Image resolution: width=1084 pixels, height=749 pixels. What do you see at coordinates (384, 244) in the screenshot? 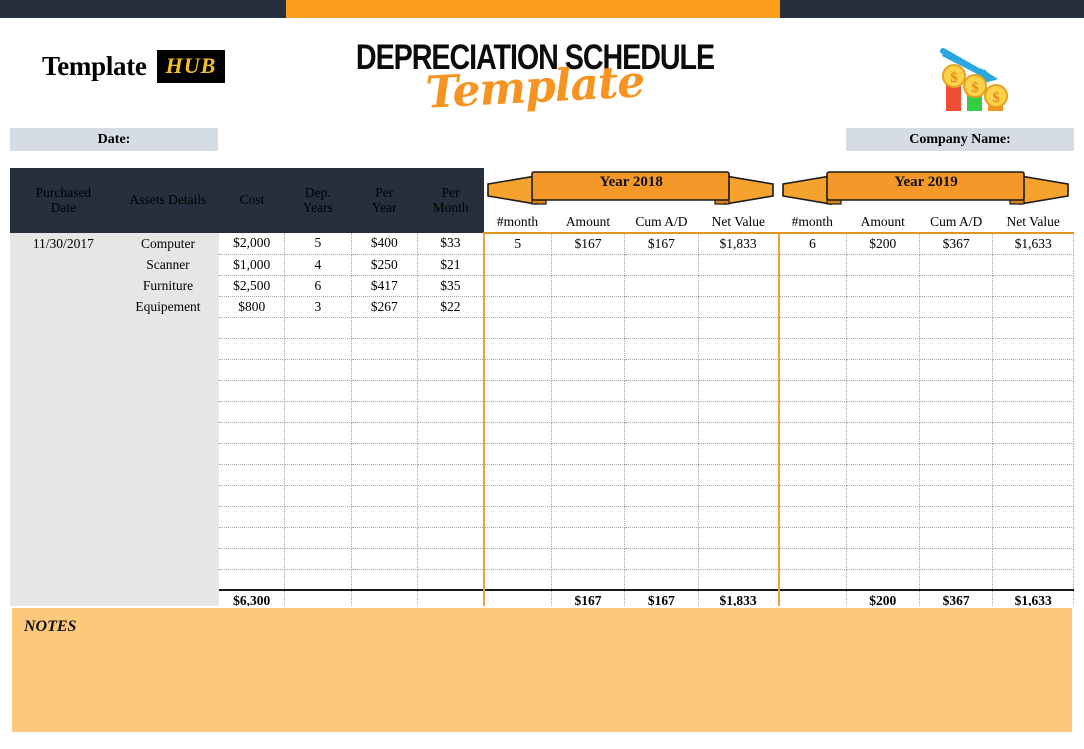
I see `cell-per-year: $400` at bounding box center [384, 244].